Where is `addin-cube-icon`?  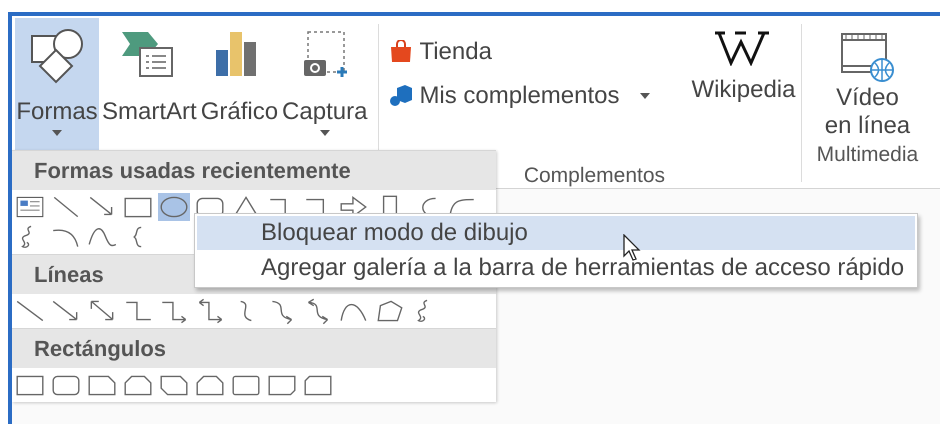 addin-cube-icon is located at coordinates (401, 96).